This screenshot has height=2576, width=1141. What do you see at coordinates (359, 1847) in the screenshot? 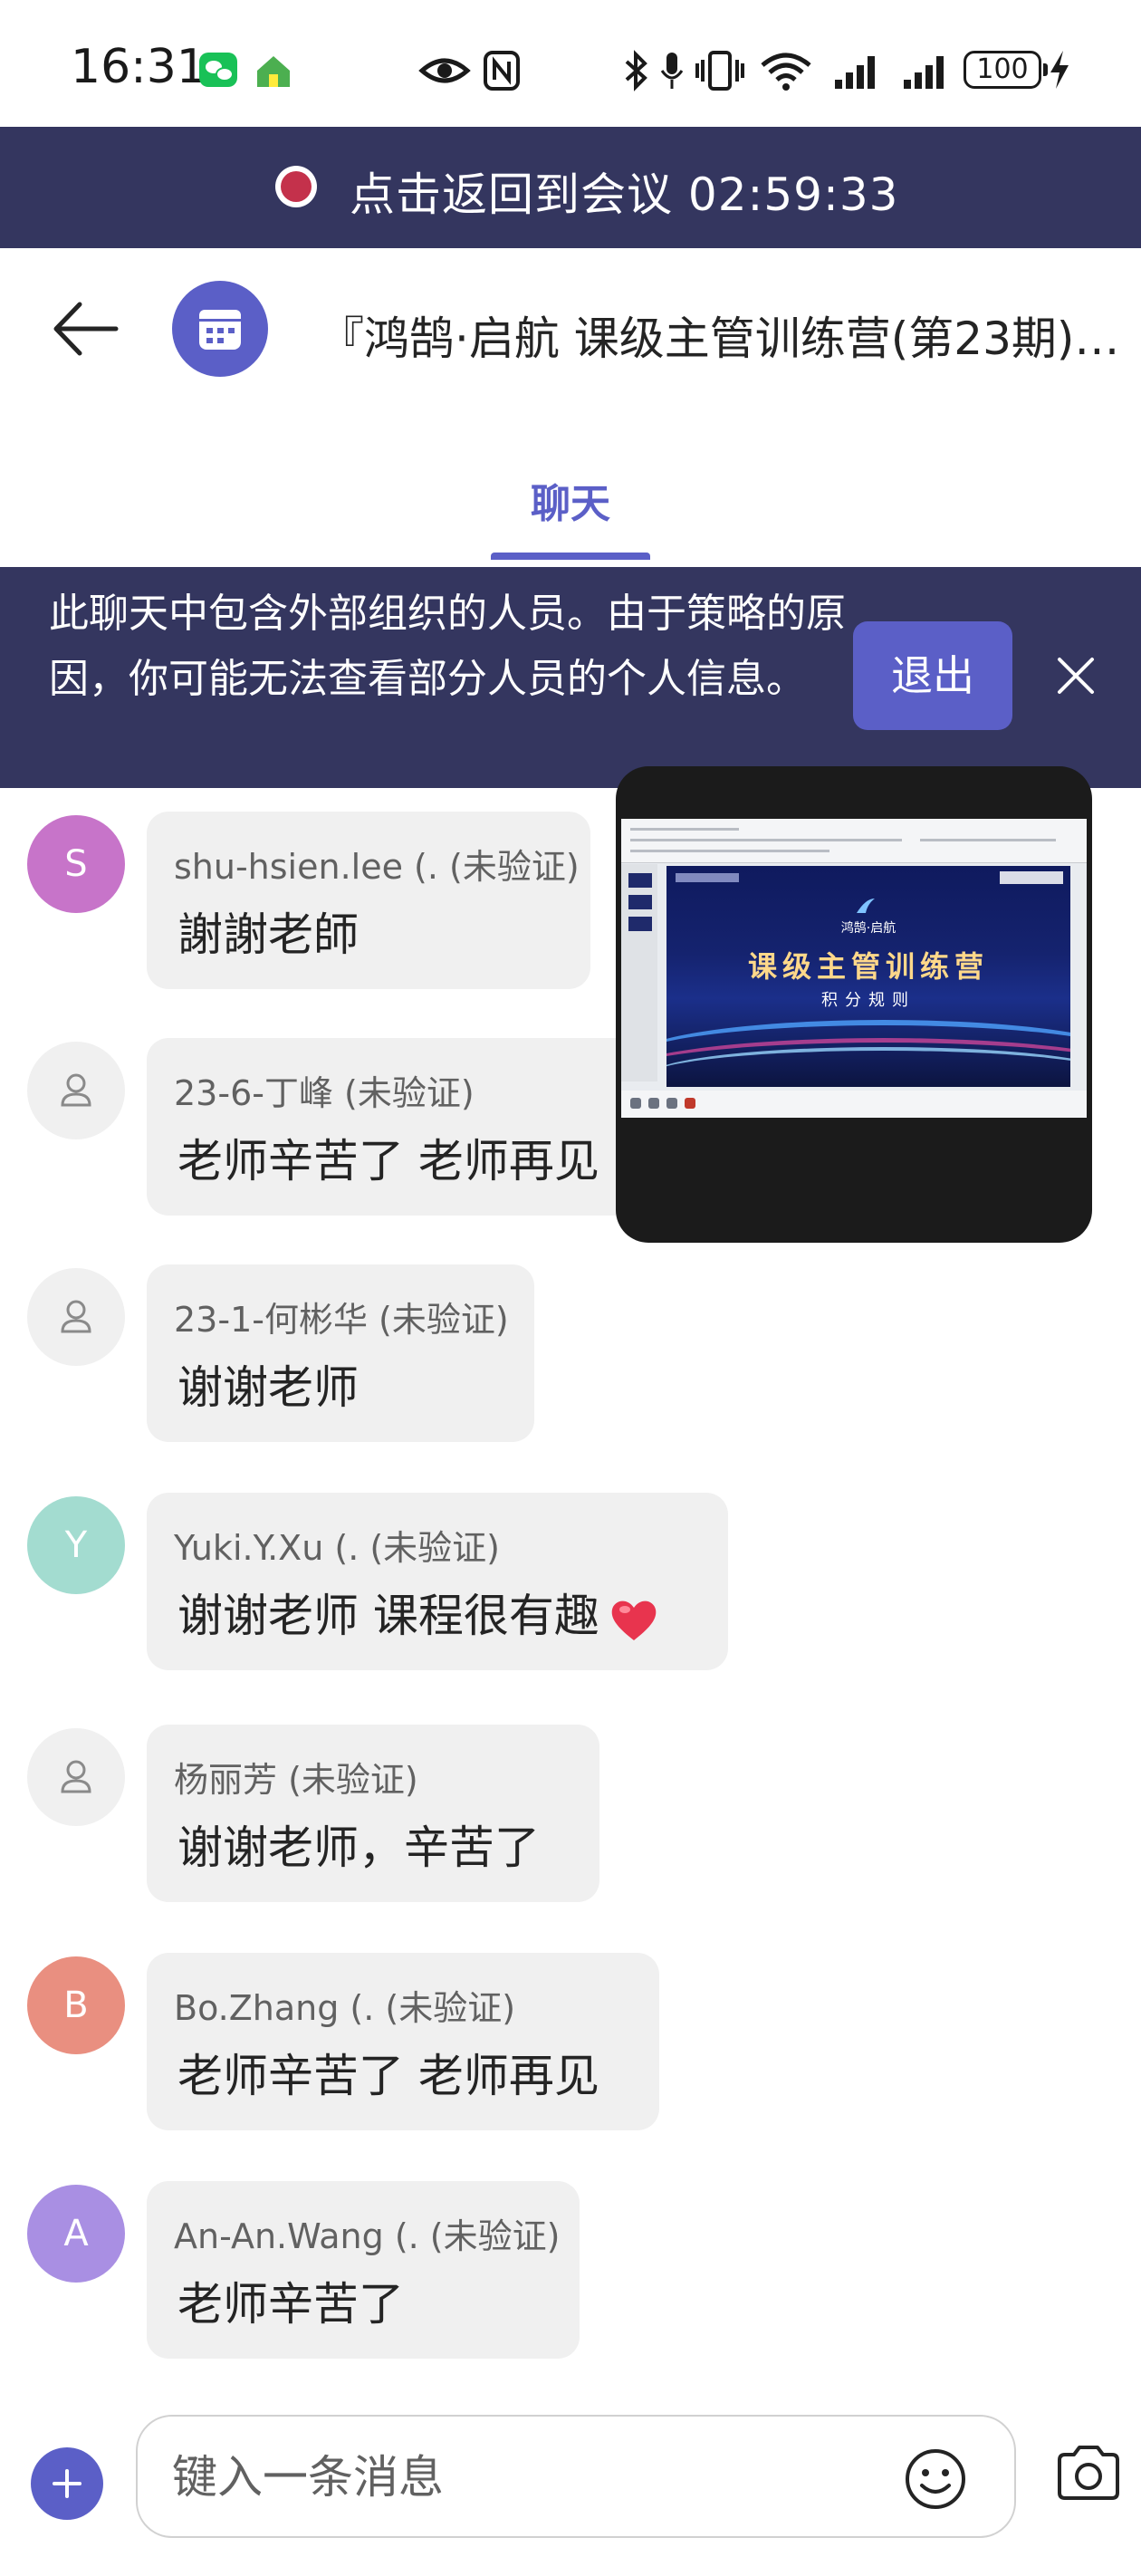
I see `message-text: 谢谢老师，辛苦了` at bounding box center [359, 1847].